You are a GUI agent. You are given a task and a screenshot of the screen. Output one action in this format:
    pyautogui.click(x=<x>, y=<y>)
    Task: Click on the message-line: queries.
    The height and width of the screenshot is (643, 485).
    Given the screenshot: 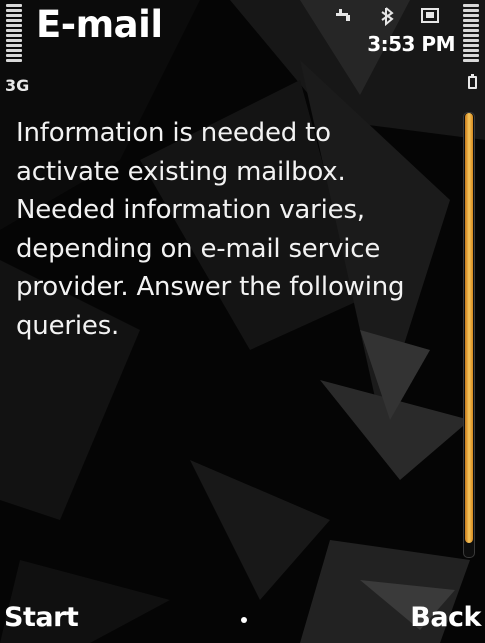 What is the action you would take?
    pyautogui.click(x=68, y=325)
    